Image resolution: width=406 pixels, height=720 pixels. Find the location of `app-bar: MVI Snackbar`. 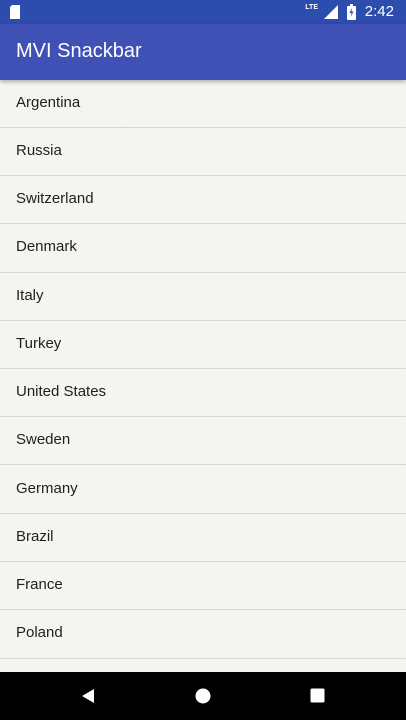

app-bar: MVI Snackbar is located at coordinates (203, 52).